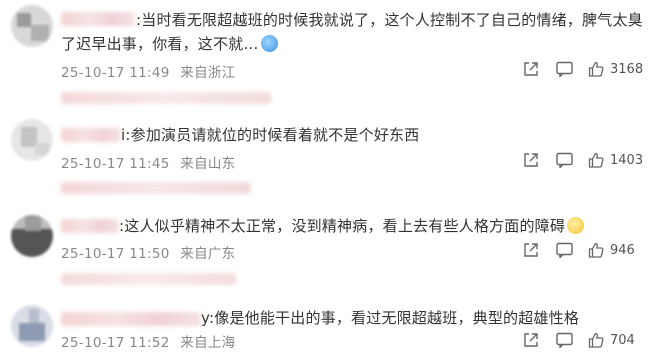 The width and height of the screenshot is (660, 356). I want to click on like-count: 704, so click(622, 340).